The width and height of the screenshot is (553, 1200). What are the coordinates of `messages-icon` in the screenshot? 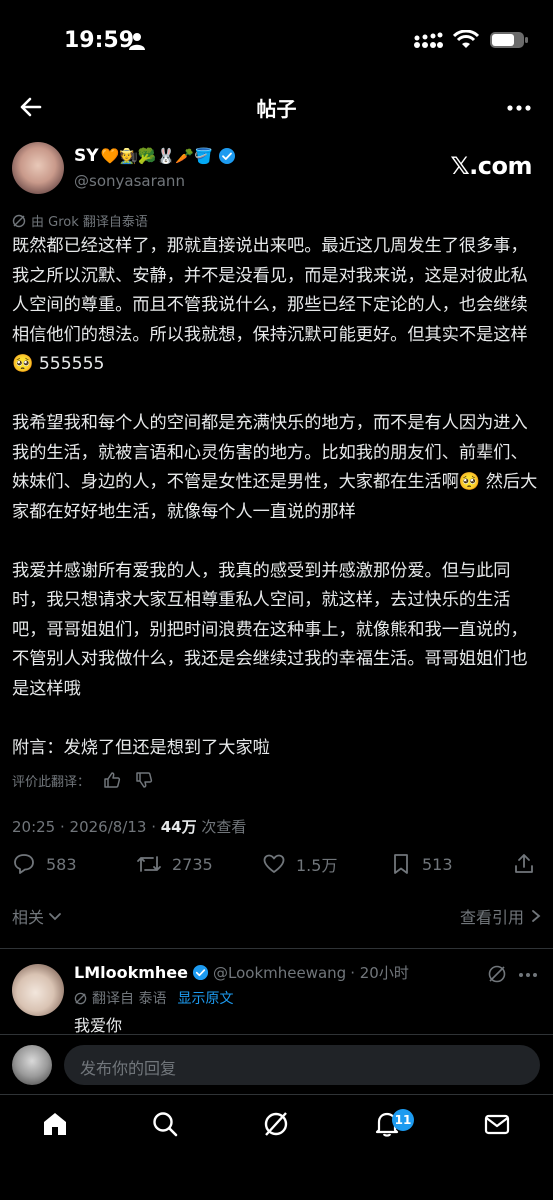 It's located at (497, 1124).